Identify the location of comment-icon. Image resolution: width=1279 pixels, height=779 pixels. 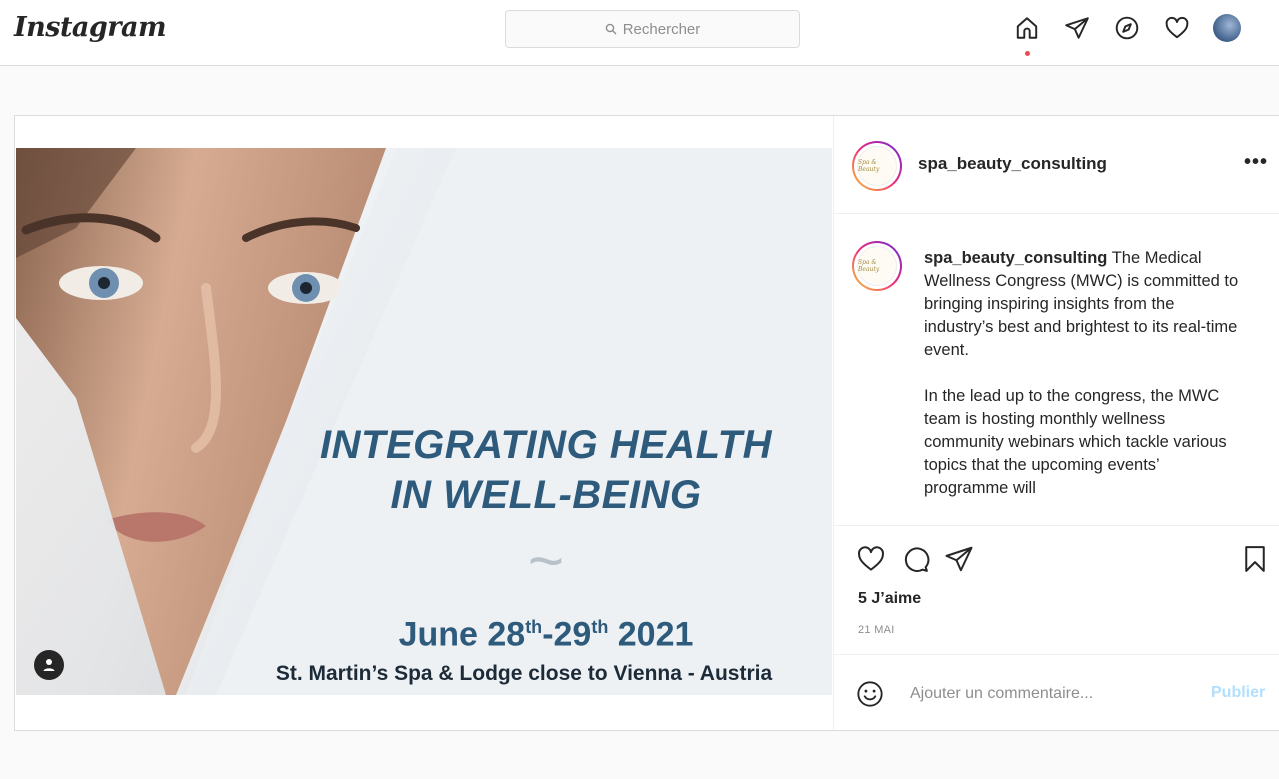
(915, 559).